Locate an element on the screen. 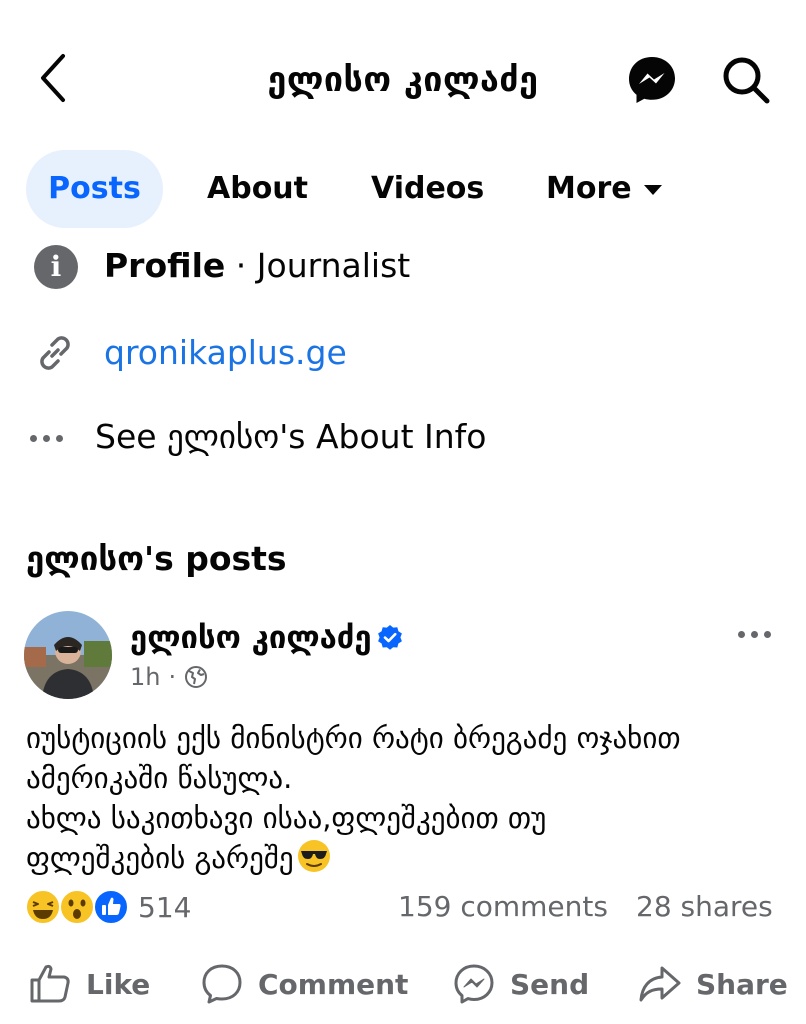 This screenshot has width=806, height=1024. messenger-button is located at coordinates (652, 80).